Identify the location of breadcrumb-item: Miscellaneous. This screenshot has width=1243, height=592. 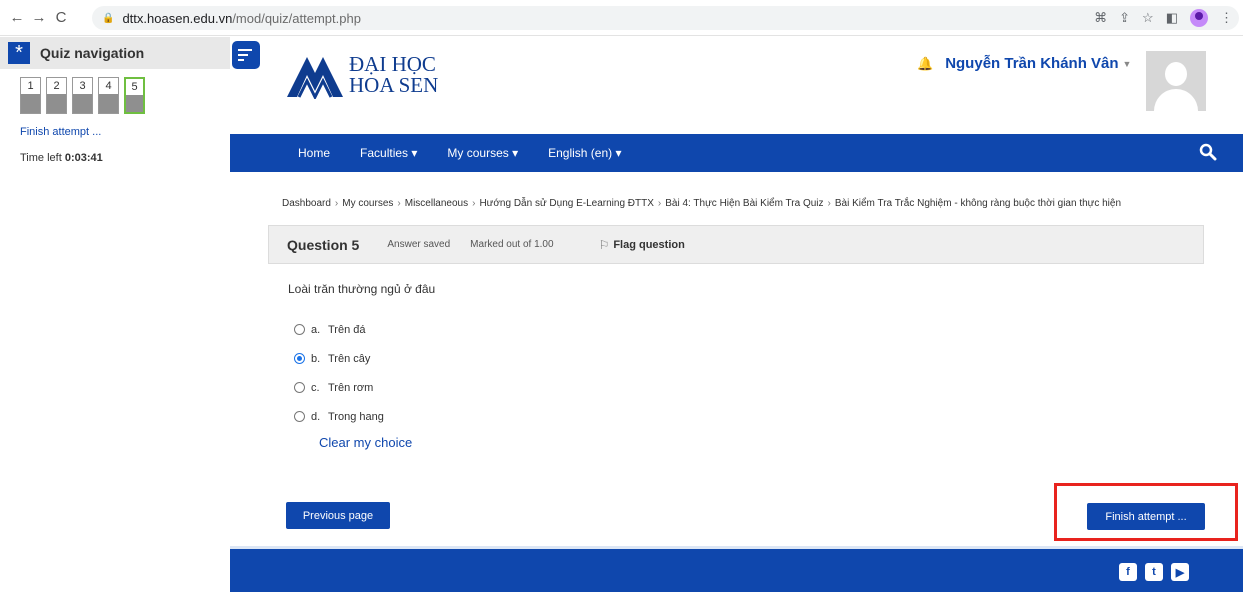
(436, 203).